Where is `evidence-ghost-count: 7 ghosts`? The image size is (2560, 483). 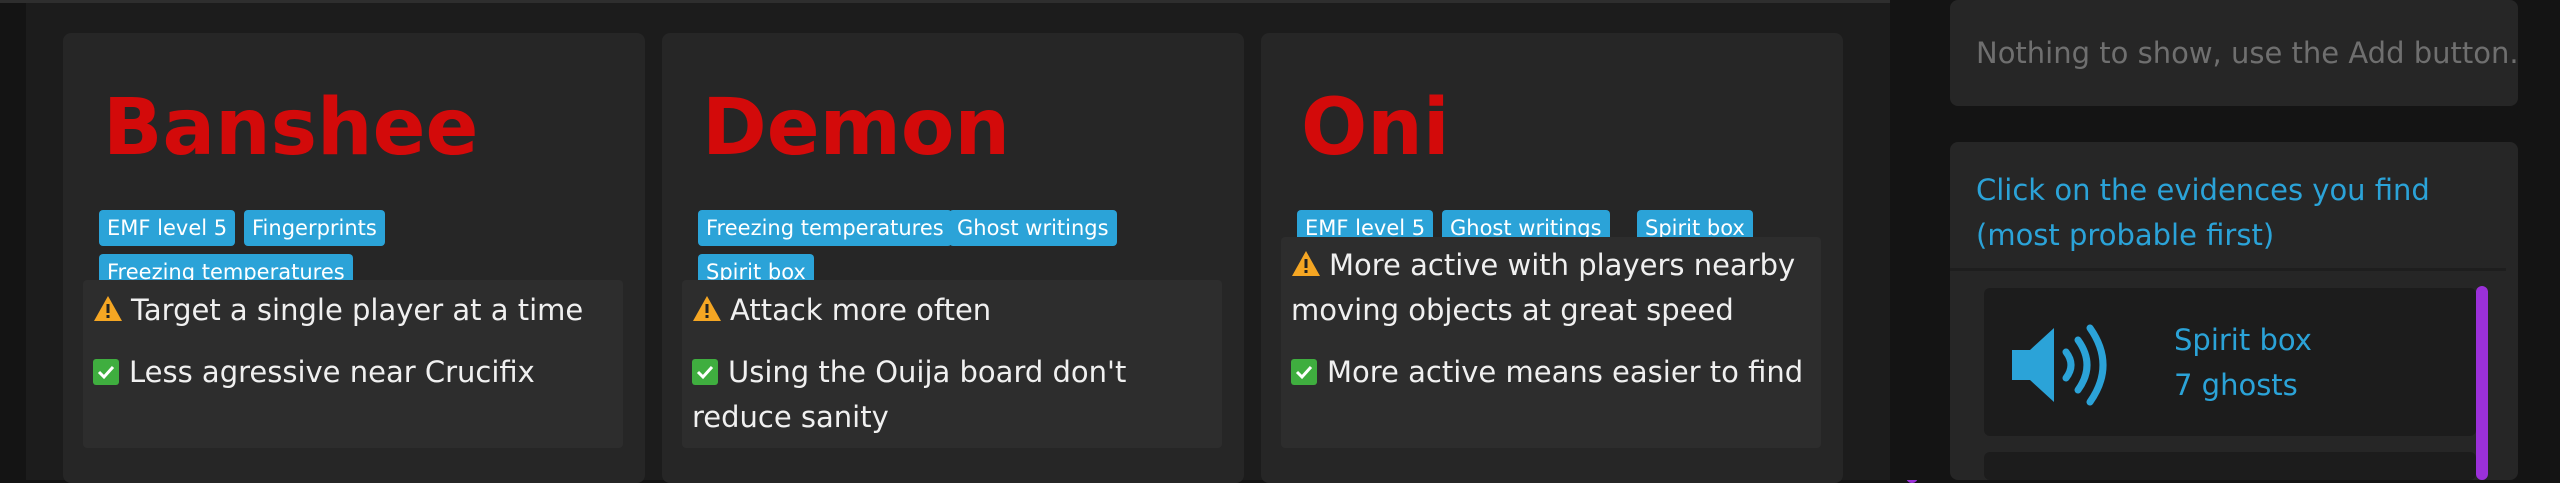
evidence-ghost-count: 7 ghosts is located at coordinates (2236, 385).